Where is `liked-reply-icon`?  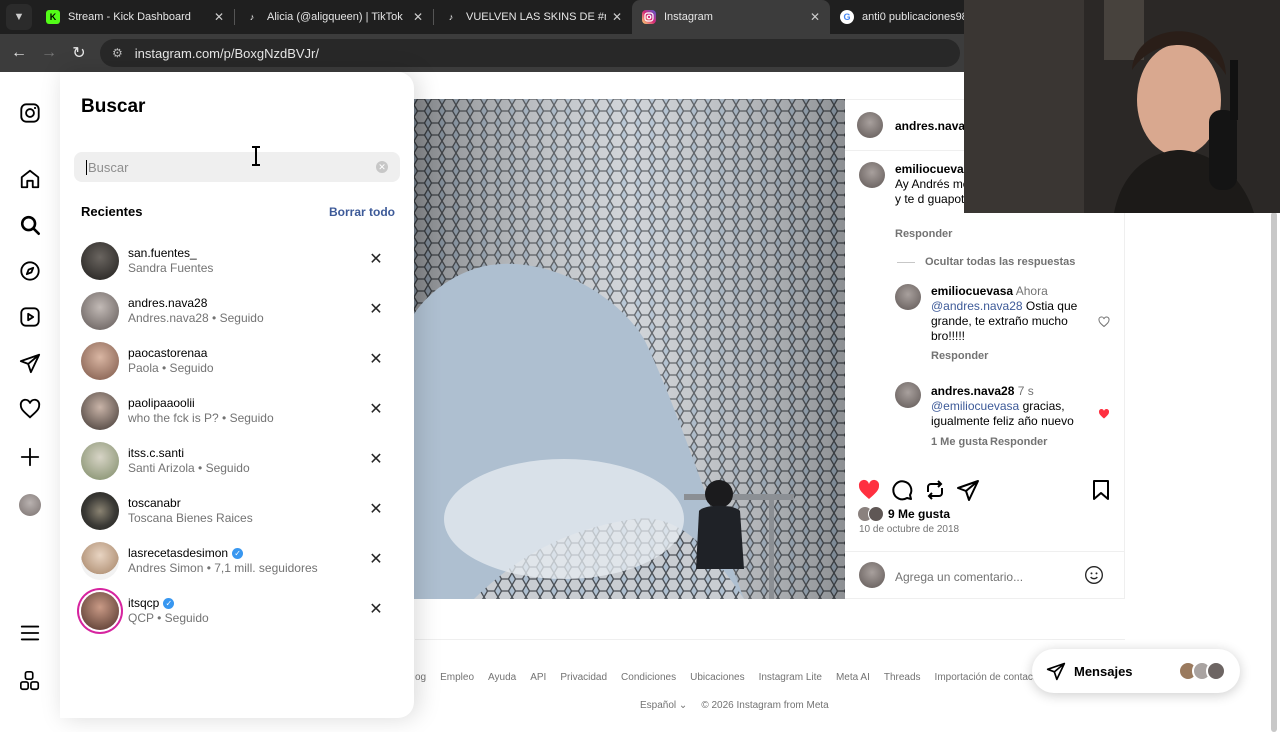
liked-reply-icon is located at coordinates (1104, 414).